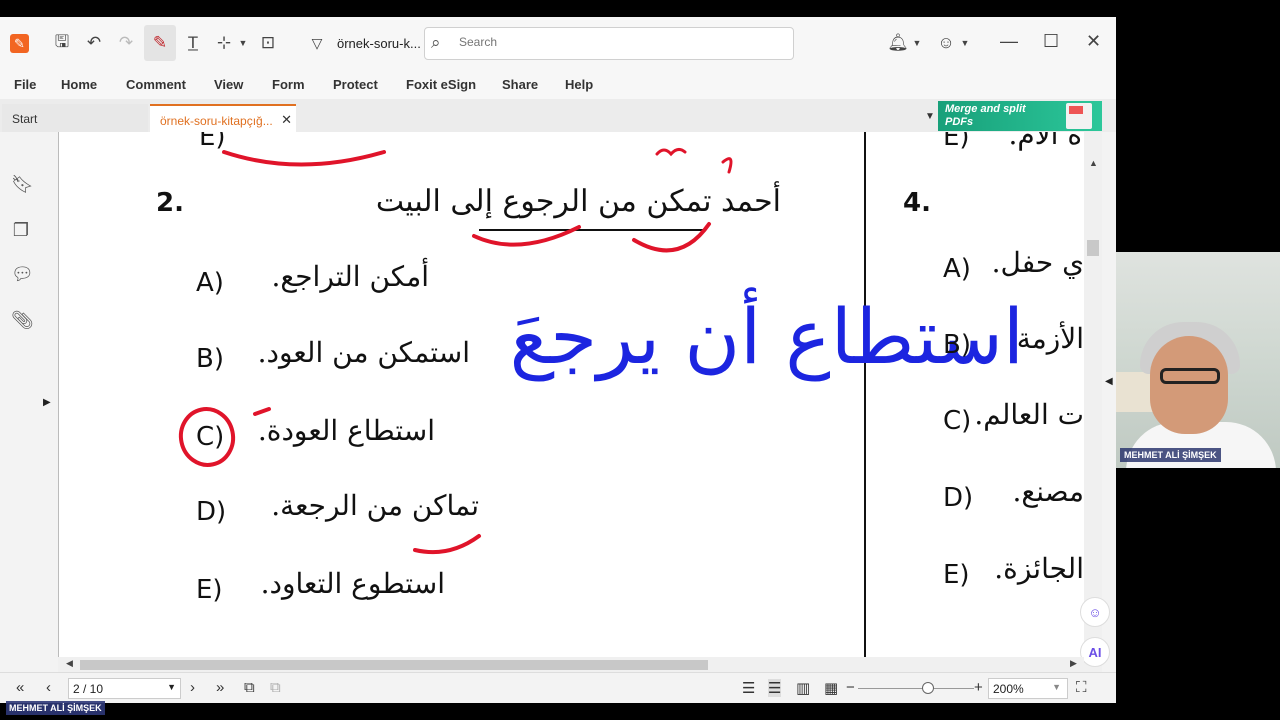 The image size is (1280, 720). I want to click on next-view-icon: ⧉, so click(275, 687).